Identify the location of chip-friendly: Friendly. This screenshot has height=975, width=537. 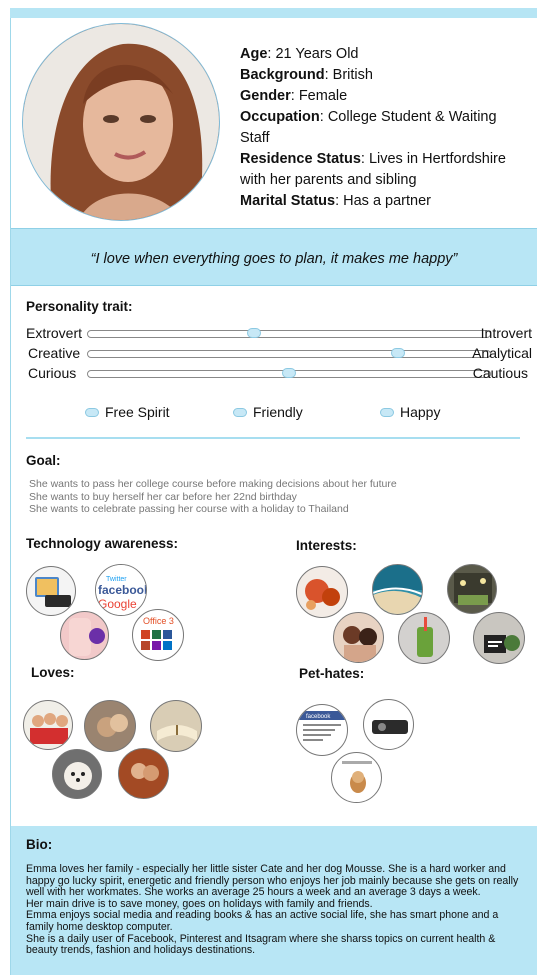
(268, 412).